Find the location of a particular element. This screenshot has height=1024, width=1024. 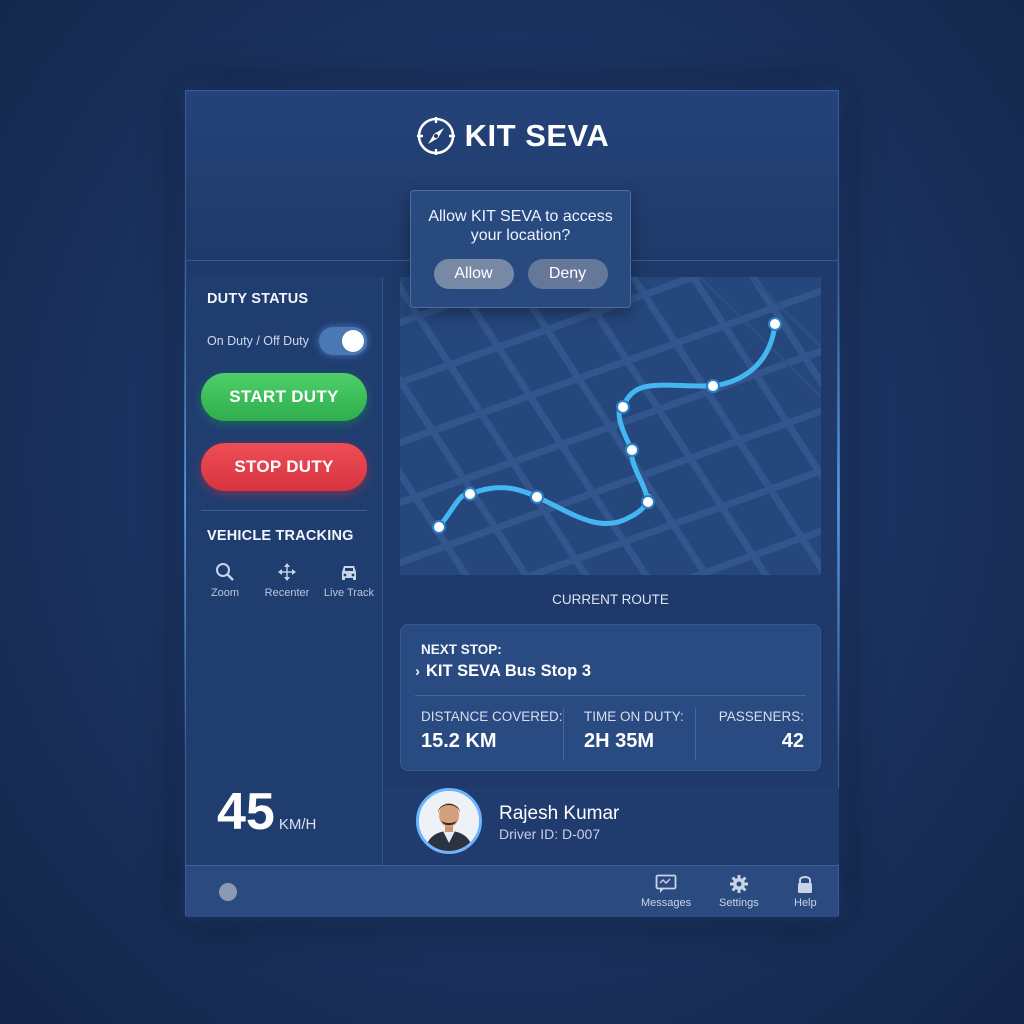

speed-unit: KM/H is located at coordinates (297, 824).